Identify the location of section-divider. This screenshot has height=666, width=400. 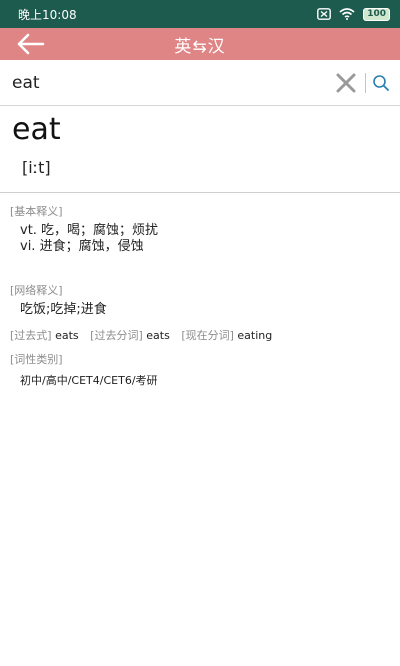
(200, 192).